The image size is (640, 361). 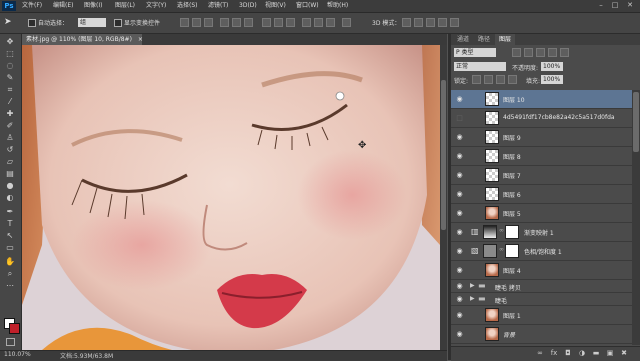 What do you see at coordinates (218, 6) in the screenshot?
I see `menu-filter: 滤镜(T)` at bounding box center [218, 6].